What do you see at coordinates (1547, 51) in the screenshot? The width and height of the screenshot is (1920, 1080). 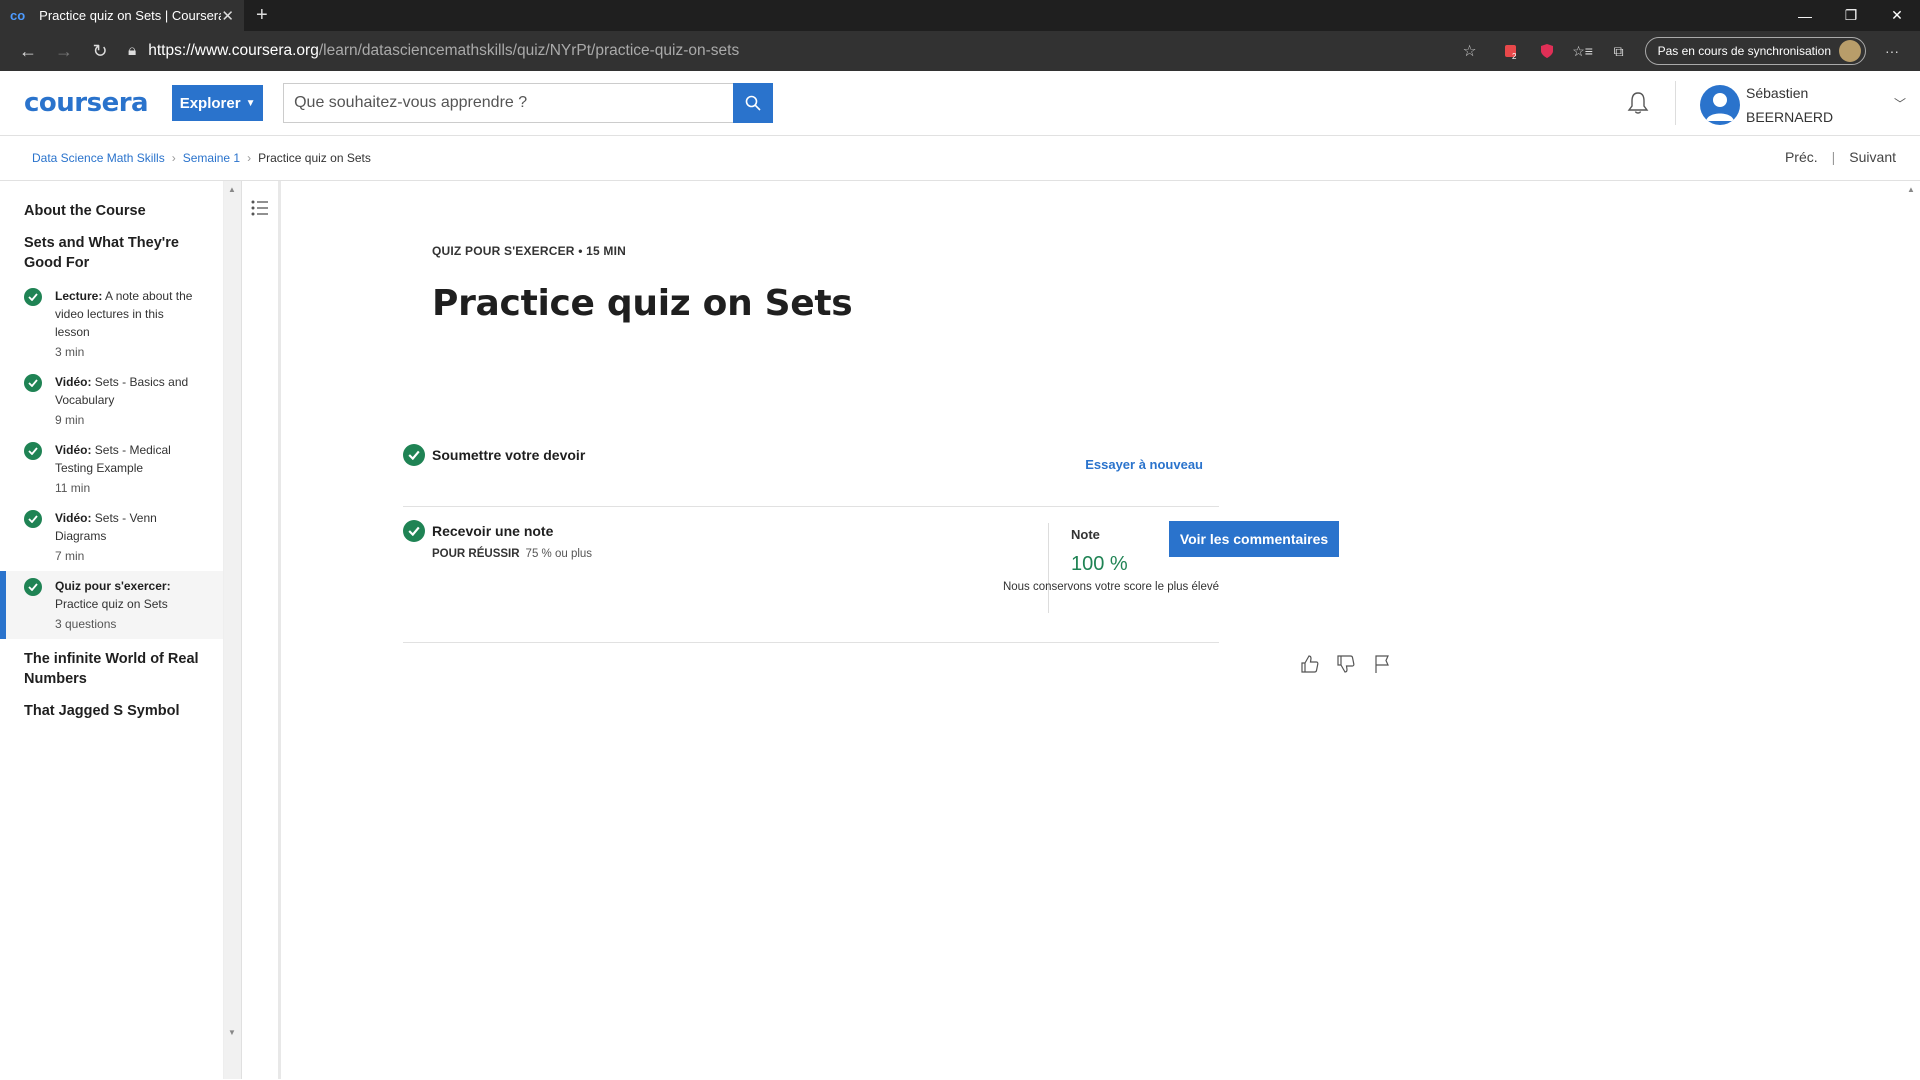 I see `extension-shield-icon` at bounding box center [1547, 51].